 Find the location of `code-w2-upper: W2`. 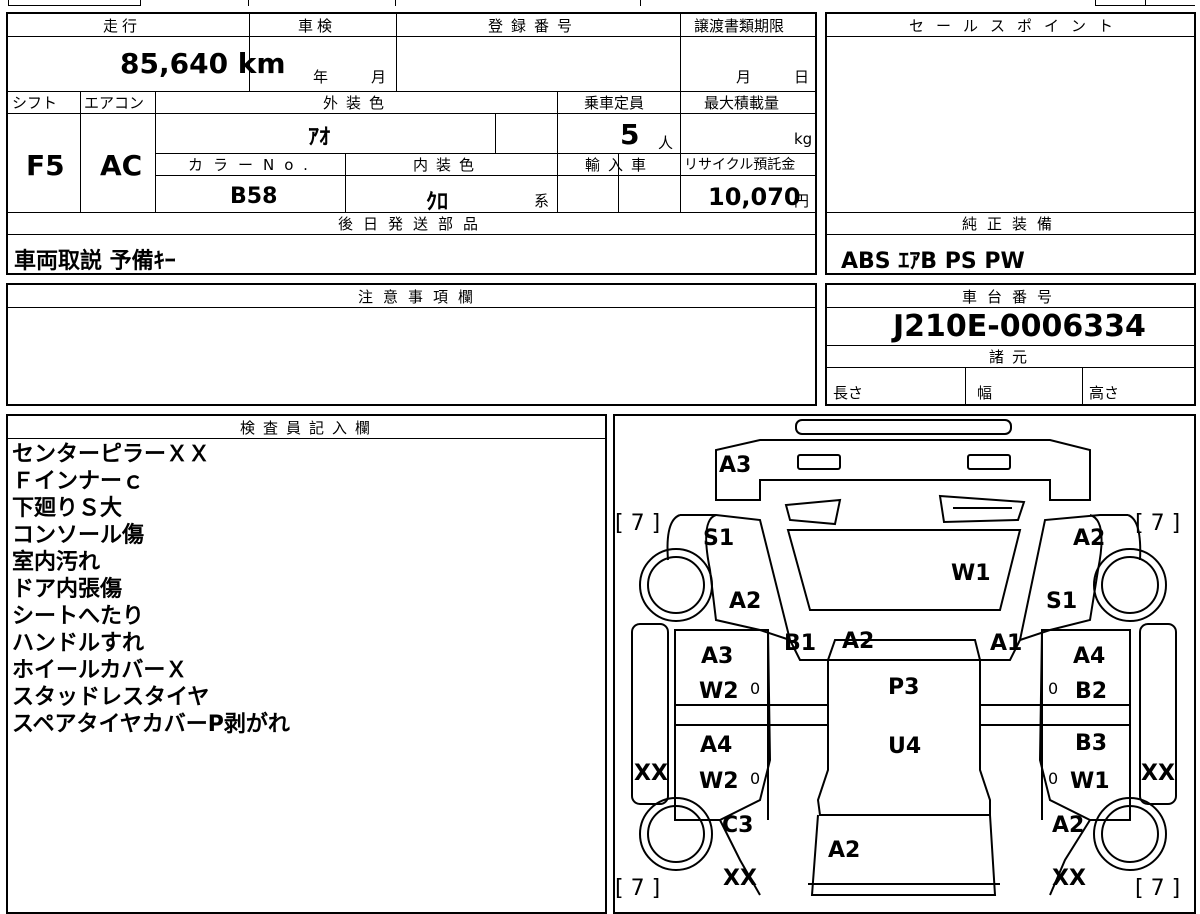

code-w2-upper: W2 is located at coordinates (719, 691).